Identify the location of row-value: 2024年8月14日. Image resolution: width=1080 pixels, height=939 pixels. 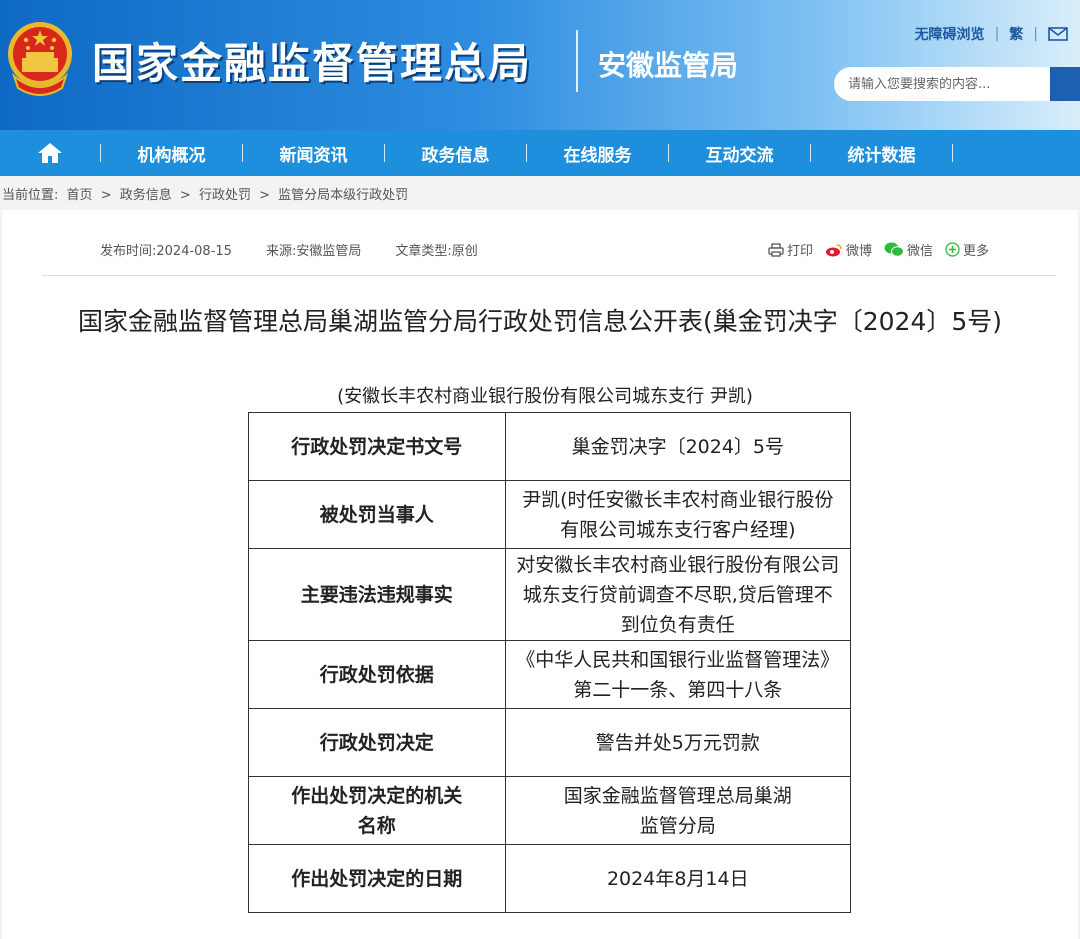
(678, 878).